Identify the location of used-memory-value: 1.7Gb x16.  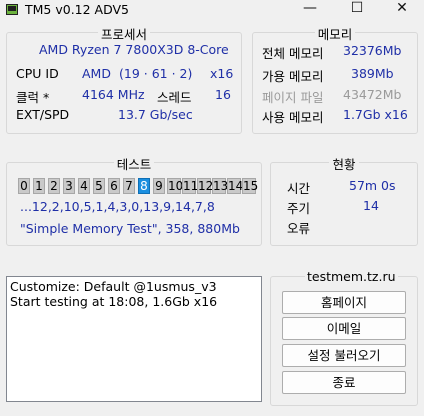
(375, 114).